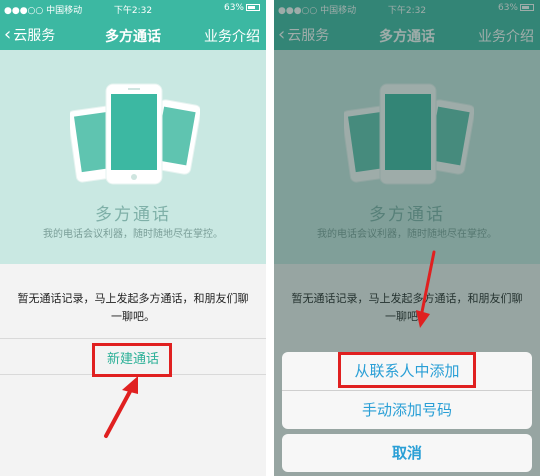 This screenshot has height=476, width=540. What do you see at coordinates (232, 36) in the screenshot?
I see `about-button: 业务介绍` at bounding box center [232, 36].